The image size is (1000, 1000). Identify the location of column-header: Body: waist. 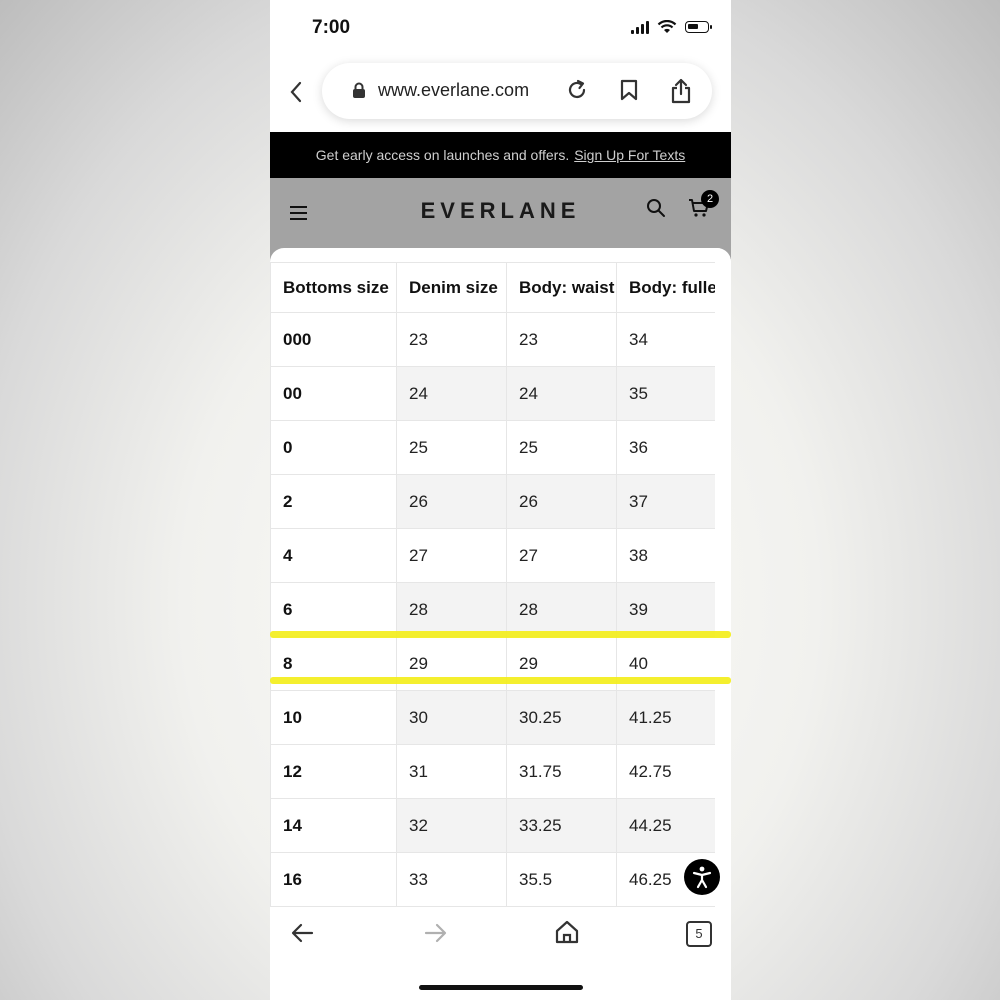
(561, 287).